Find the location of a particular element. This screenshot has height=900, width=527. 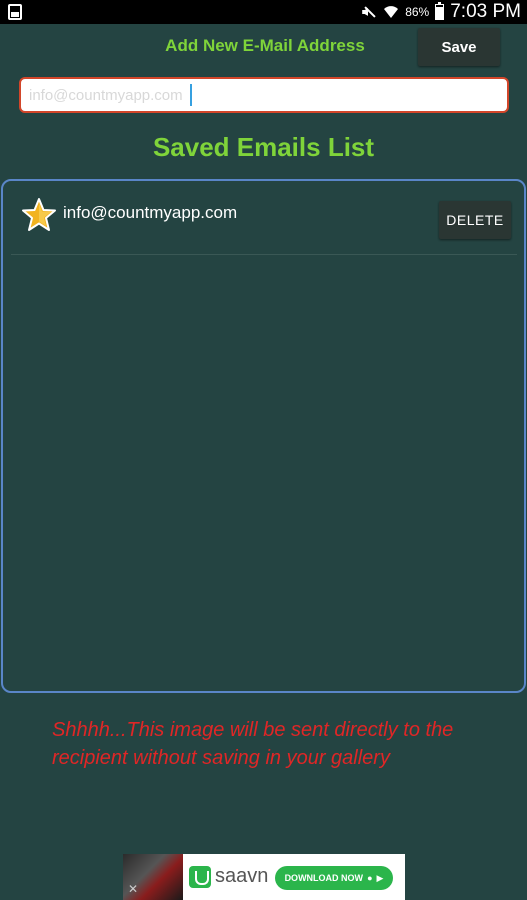

battery-percentage: 86% is located at coordinates (417, 12).